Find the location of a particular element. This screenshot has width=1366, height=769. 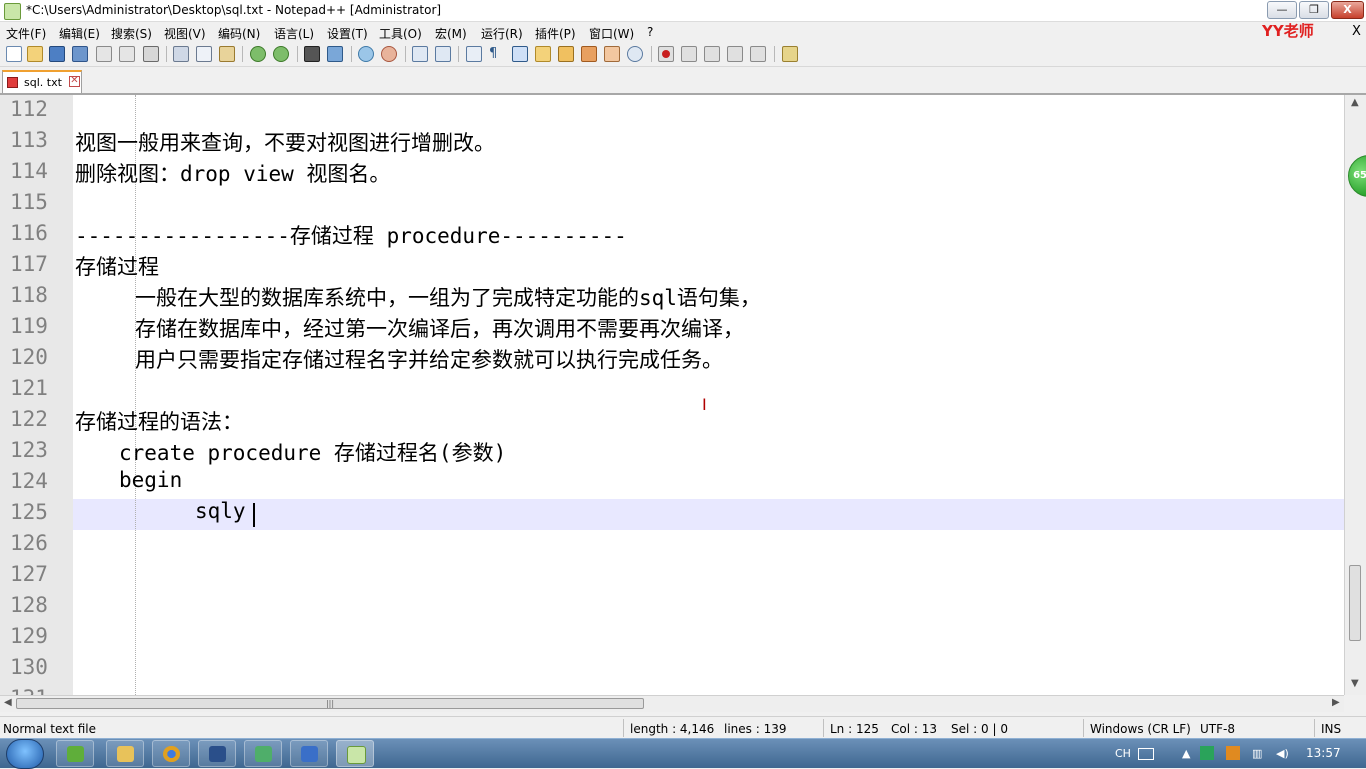

menu-encoding: 编码(N) is located at coordinates (239, 33).